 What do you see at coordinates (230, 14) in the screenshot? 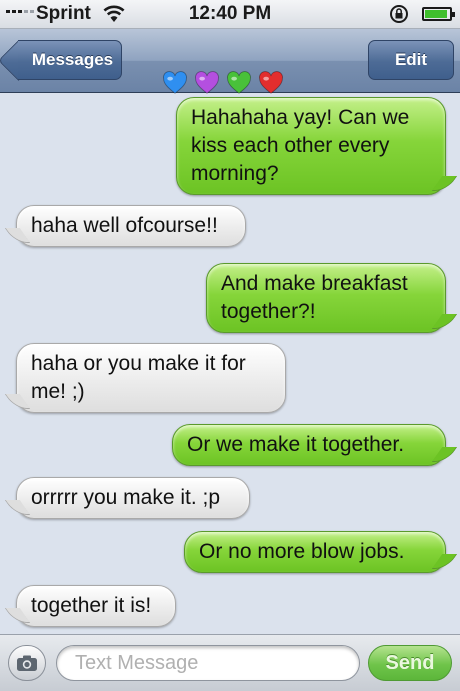
I see `status-bar: Sprint 12:40 PM` at bounding box center [230, 14].